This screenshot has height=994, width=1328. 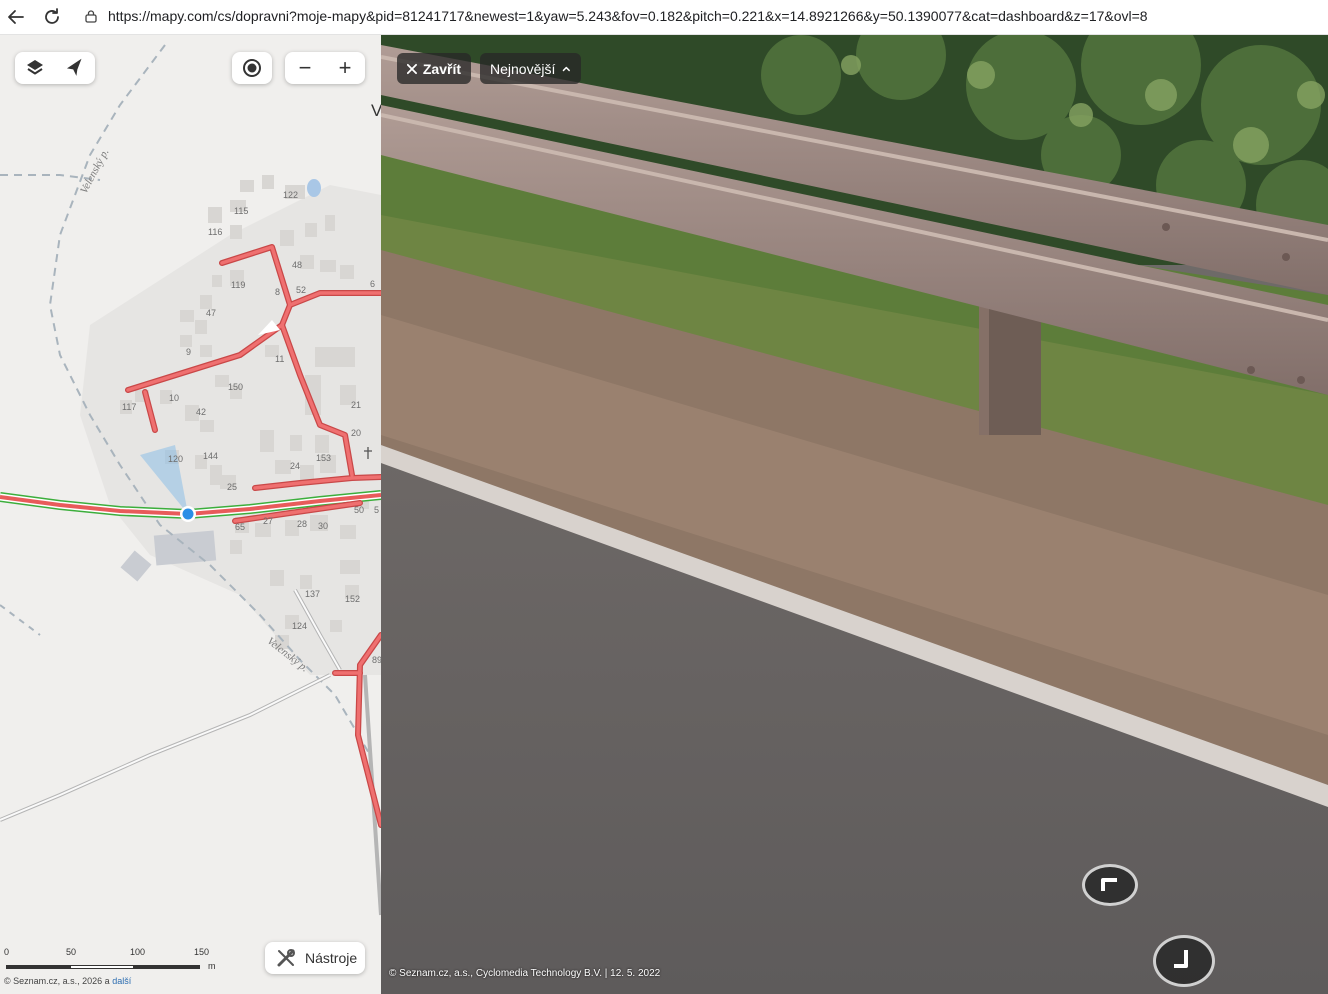 What do you see at coordinates (7, 952) in the screenshot?
I see `scale-tick: 0` at bounding box center [7, 952].